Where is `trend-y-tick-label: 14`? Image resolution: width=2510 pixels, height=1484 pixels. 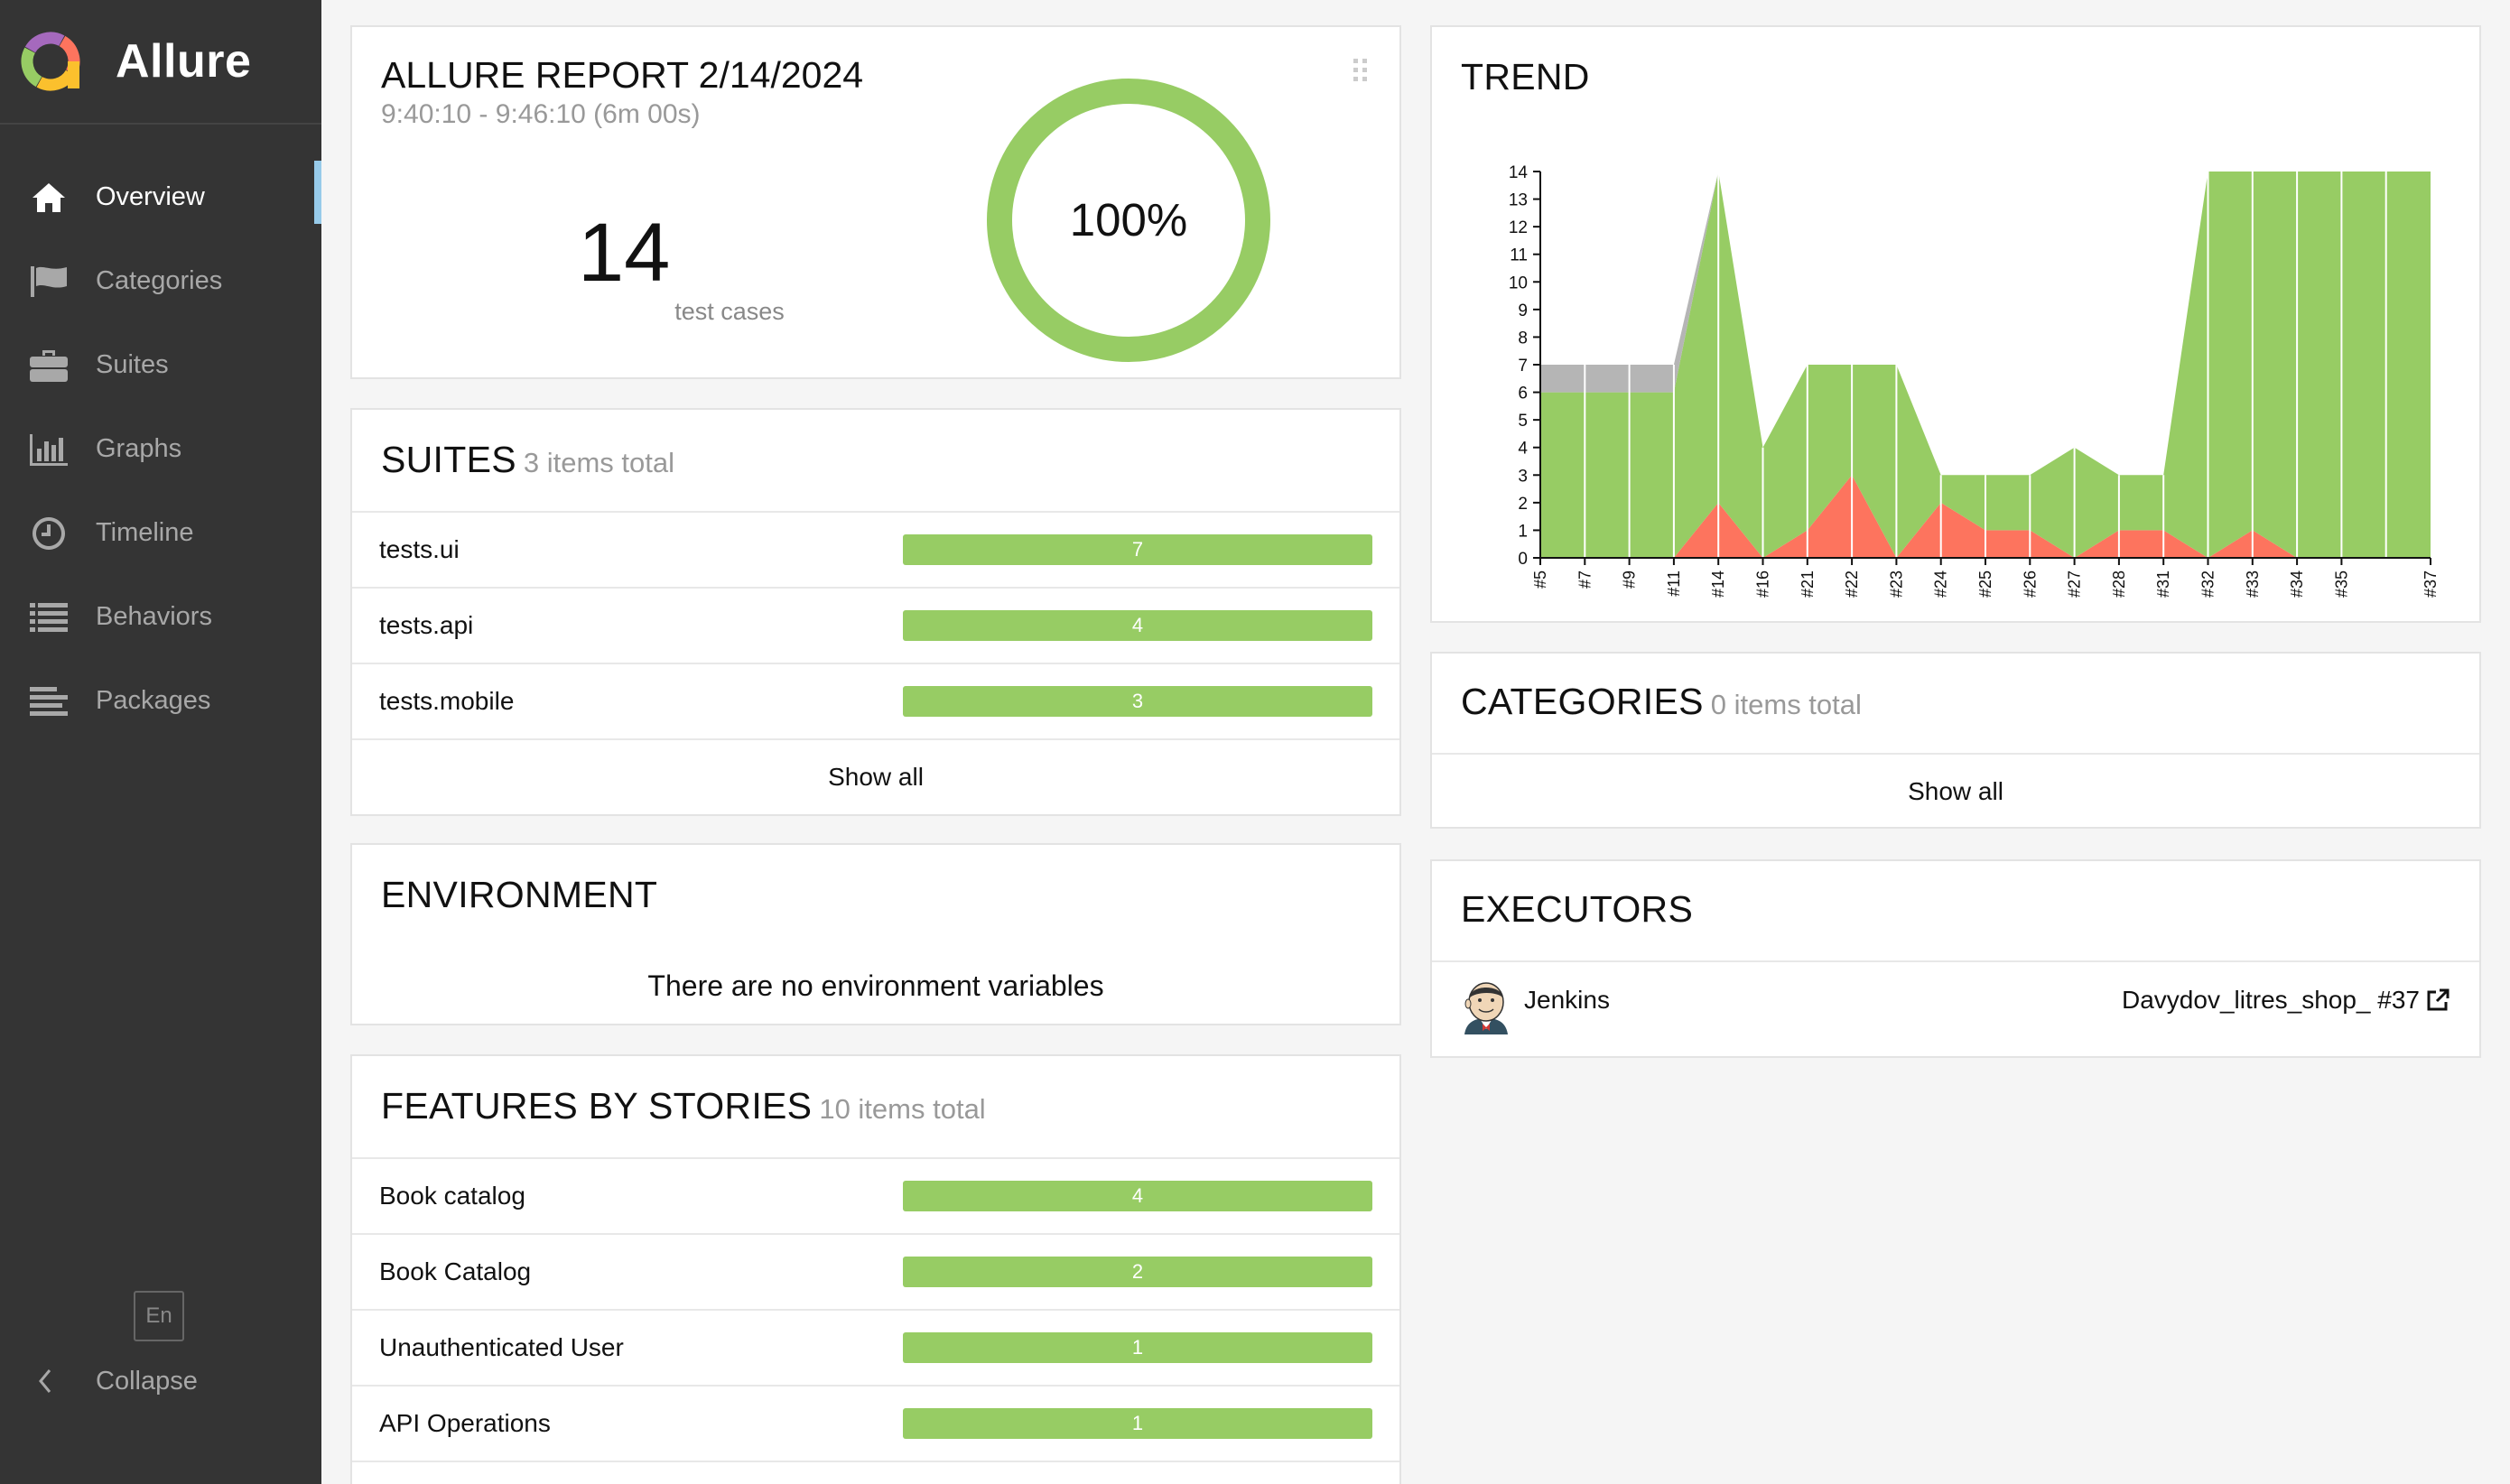
trend-y-tick-label: 14 is located at coordinates (1519, 173).